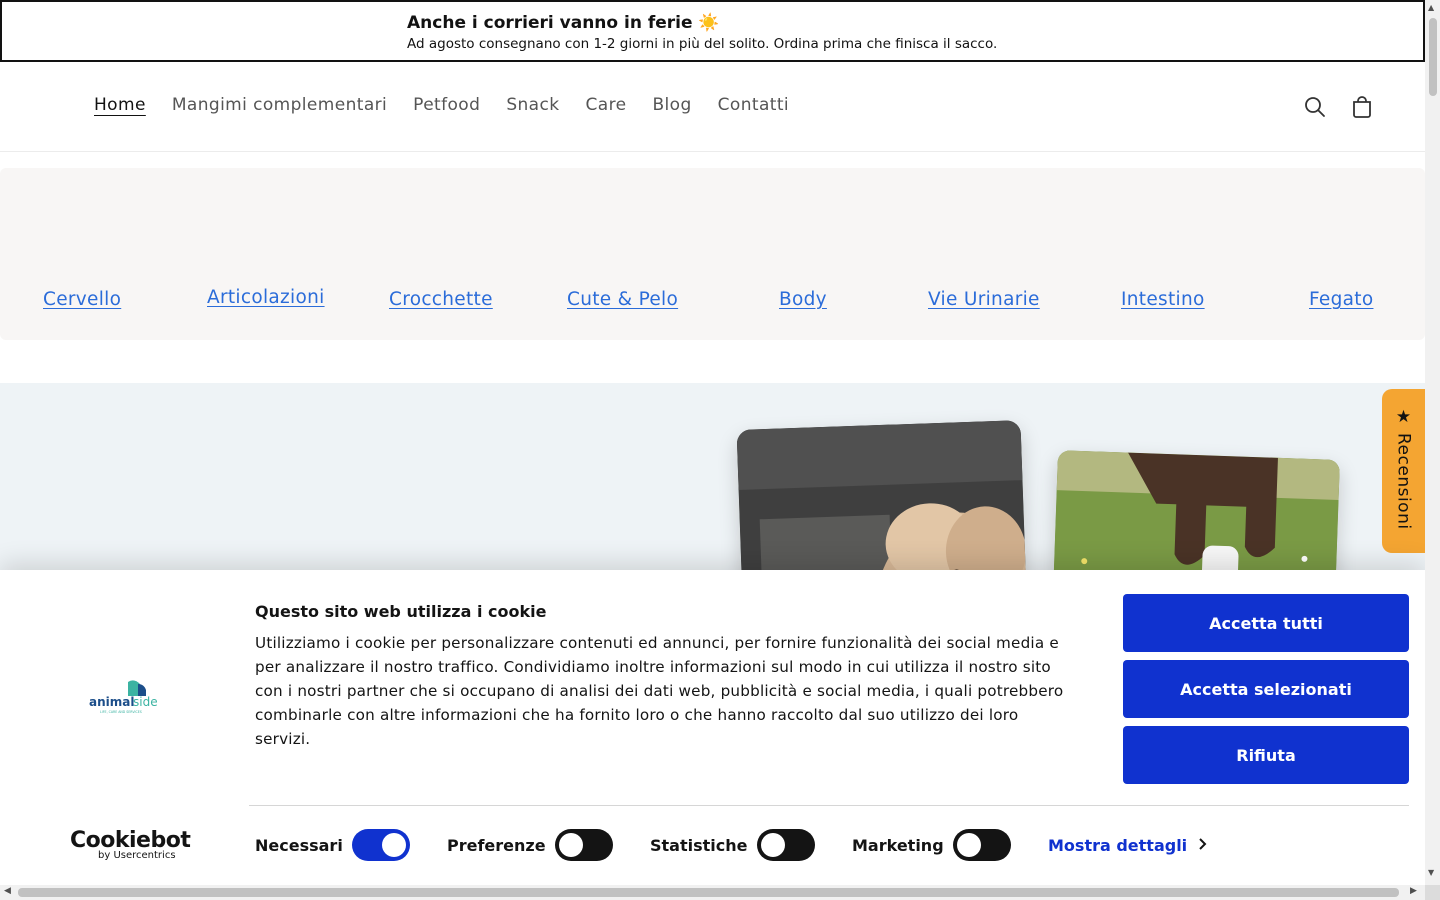  What do you see at coordinates (1341, 299) in the screenshot?
I see `category-fegato: Fegato` at bounding box center [1341, 299].